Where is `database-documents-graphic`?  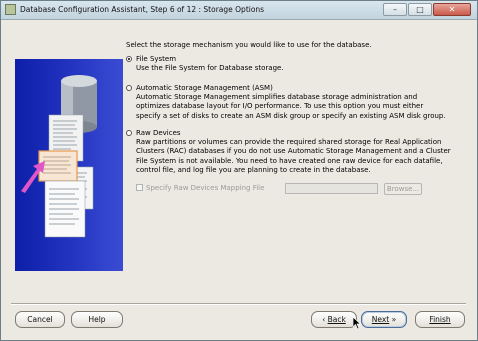 database-documents-graphic is located at coordinates (59, 156).